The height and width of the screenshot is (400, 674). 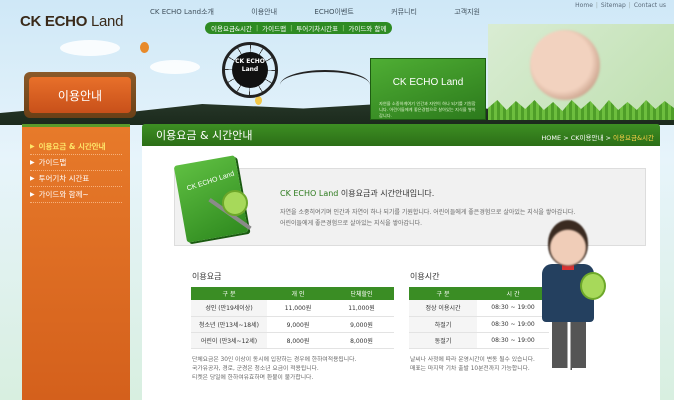 I want to click on subnav-fees: 이용요금&시간, so click(x=231, y=28).